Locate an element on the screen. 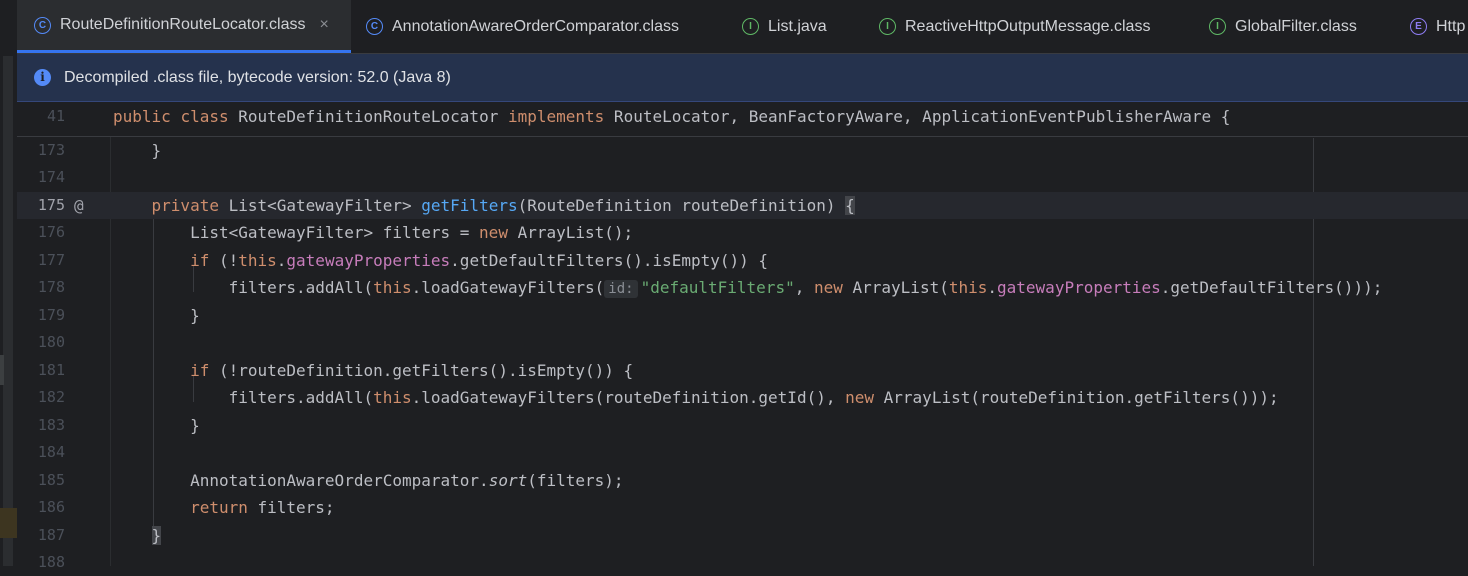 This screenshot has width=1468, height=576. tab-label: RouteDefinitionRouteLocator.class is located at coordinates (183, 24).